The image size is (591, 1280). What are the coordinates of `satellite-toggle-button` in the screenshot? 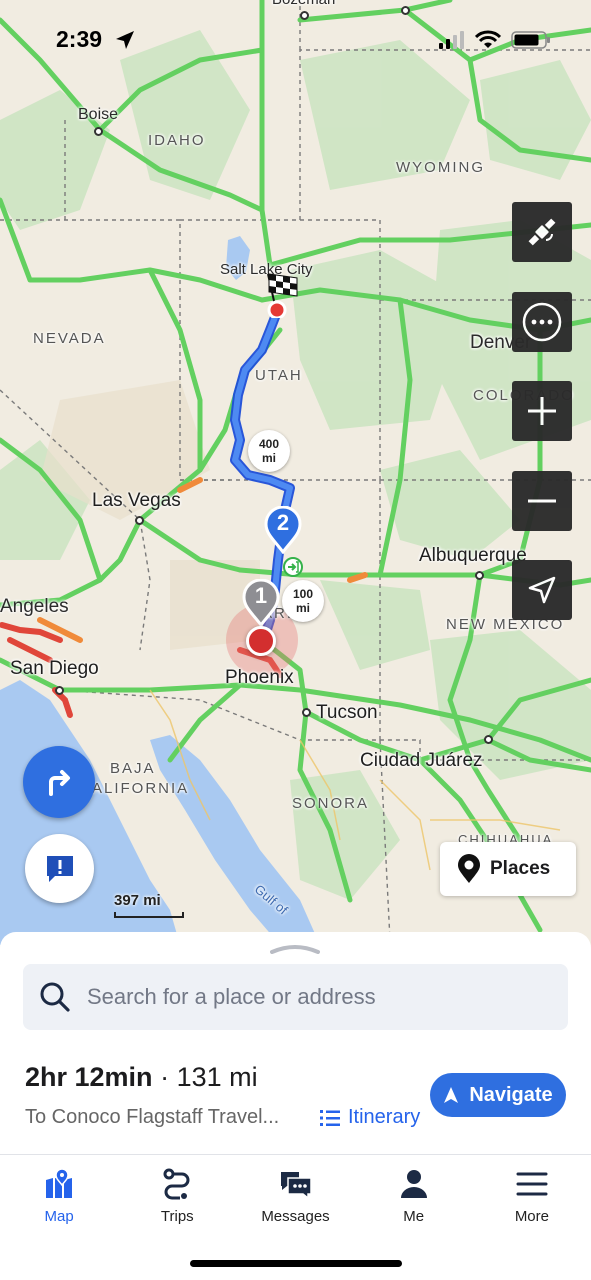 It's located at (542, 232).